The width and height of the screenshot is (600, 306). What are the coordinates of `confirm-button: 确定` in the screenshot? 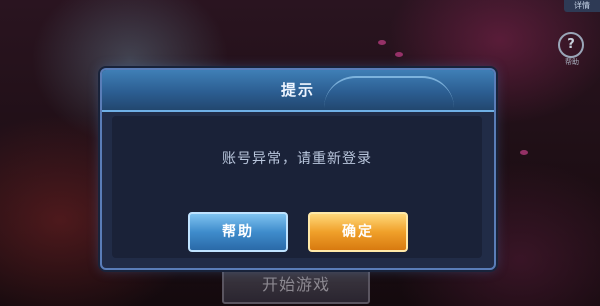 It's located at (358, 232).